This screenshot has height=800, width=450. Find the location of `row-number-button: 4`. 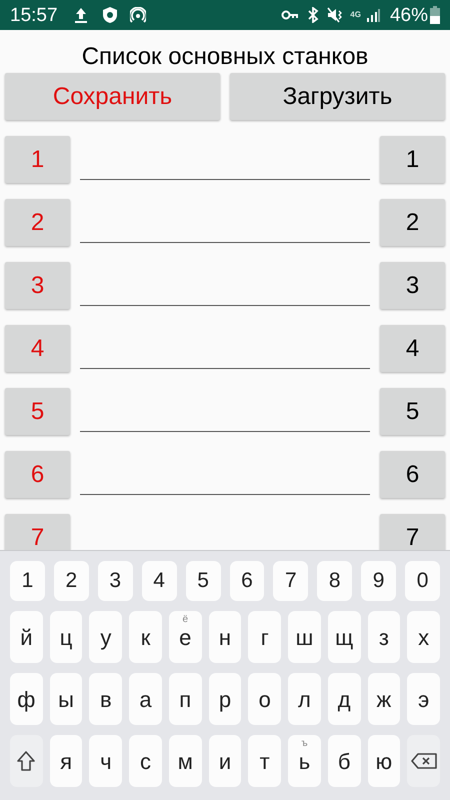

row-number-button: 4 is located at coordinates (412, 348).